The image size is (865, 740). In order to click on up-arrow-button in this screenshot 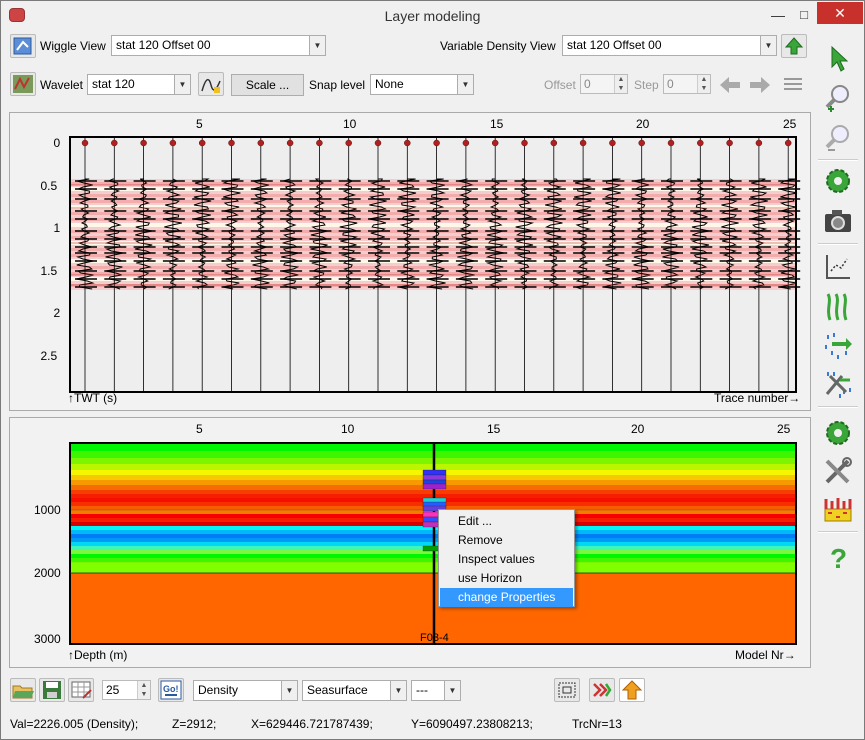, I will do `click(632, 690)`.